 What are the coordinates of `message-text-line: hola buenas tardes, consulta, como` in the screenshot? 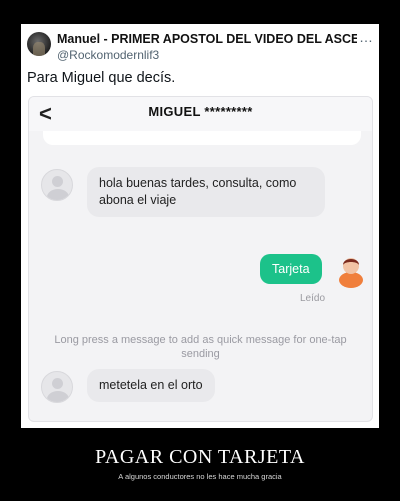 It's located at (198, 183).